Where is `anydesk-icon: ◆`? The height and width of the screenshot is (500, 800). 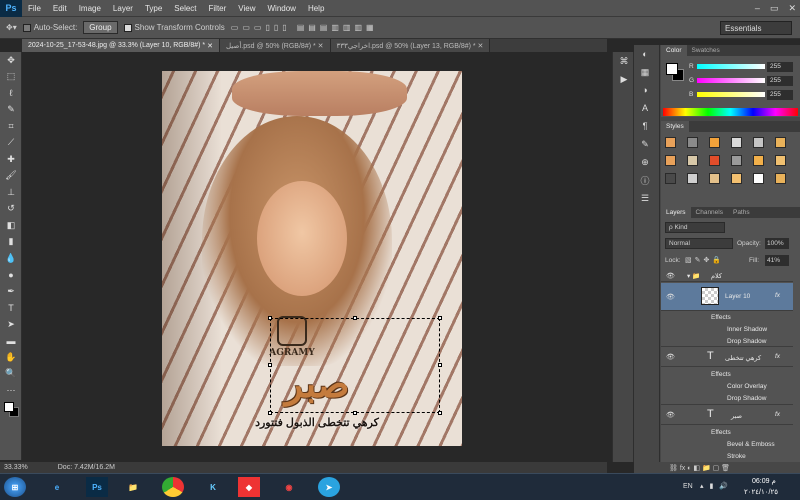
anydesk-icon: ◆ is located at coordinates (249, 487).